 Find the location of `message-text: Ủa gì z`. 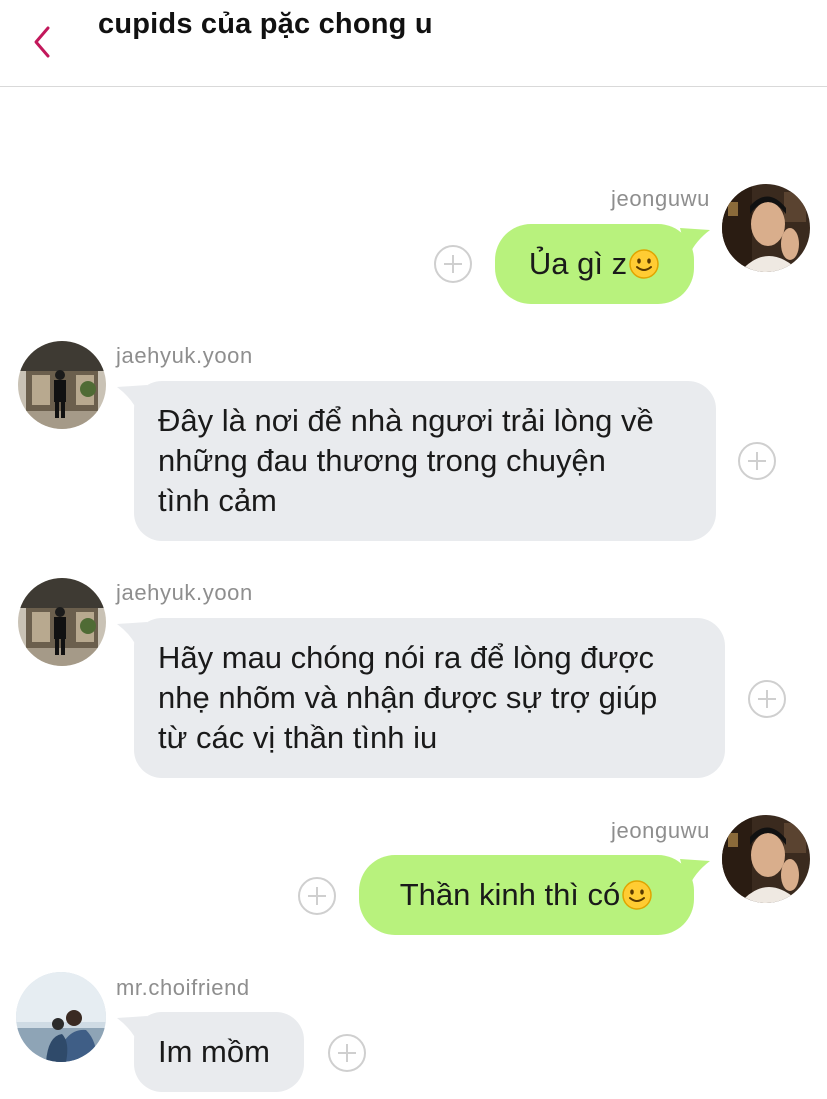

message-text: Ủa gì z is located at coordinates (578, 263).